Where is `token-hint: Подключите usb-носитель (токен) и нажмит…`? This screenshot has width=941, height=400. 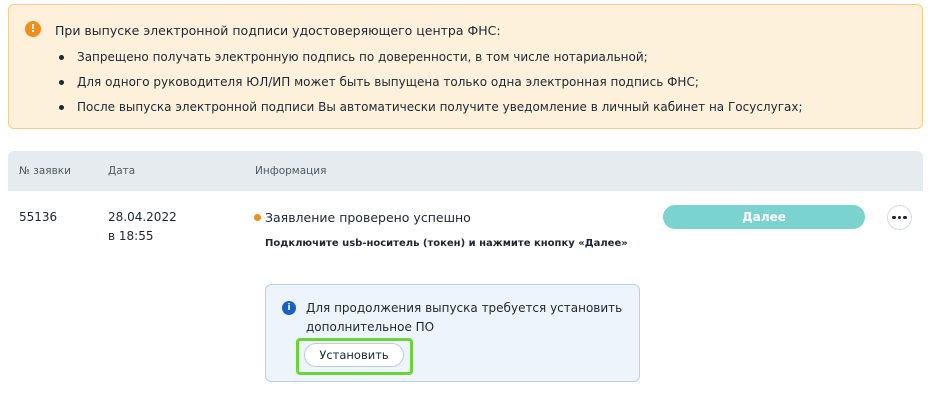
token-hint: Подключите usb-носитель (токен) и нажмит… is located at coordinates (446, 243).